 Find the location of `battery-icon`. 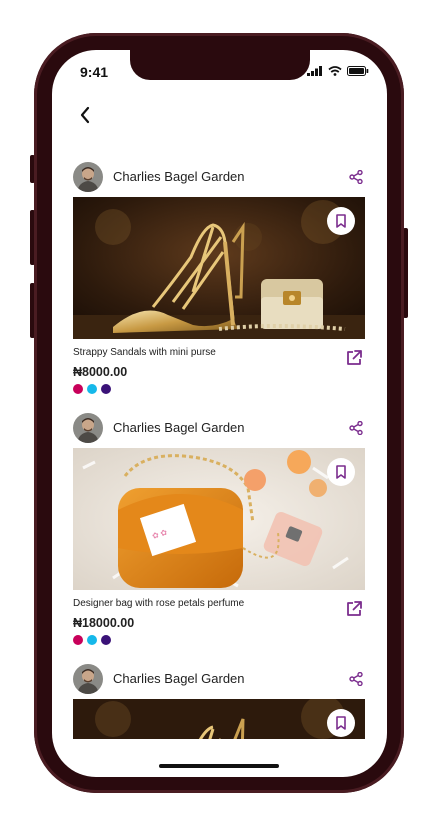

battery-icon is located at coordinates (358, 71).